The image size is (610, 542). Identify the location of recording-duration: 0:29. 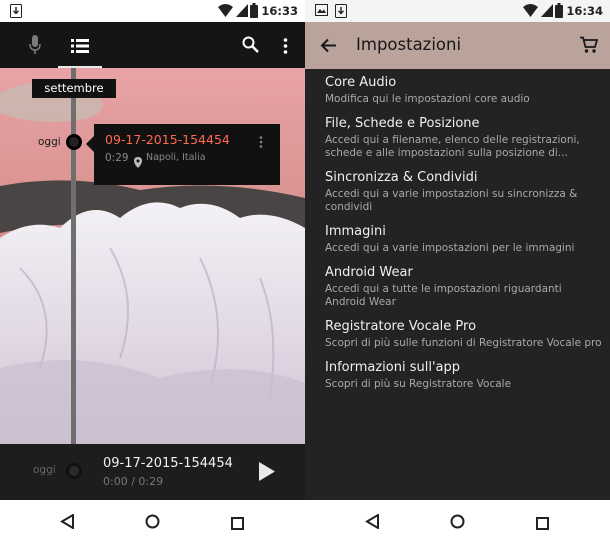
(117, 158).